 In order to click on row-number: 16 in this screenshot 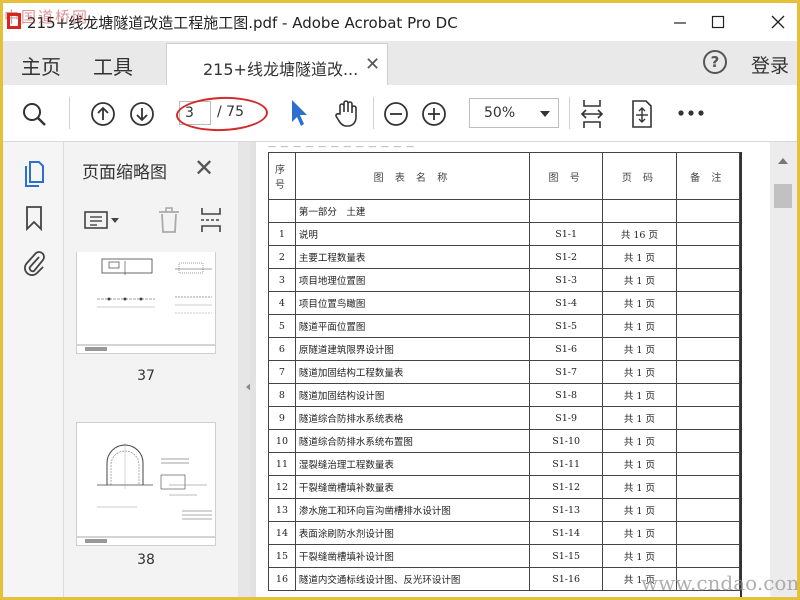, I will do `click(282, 579)`.